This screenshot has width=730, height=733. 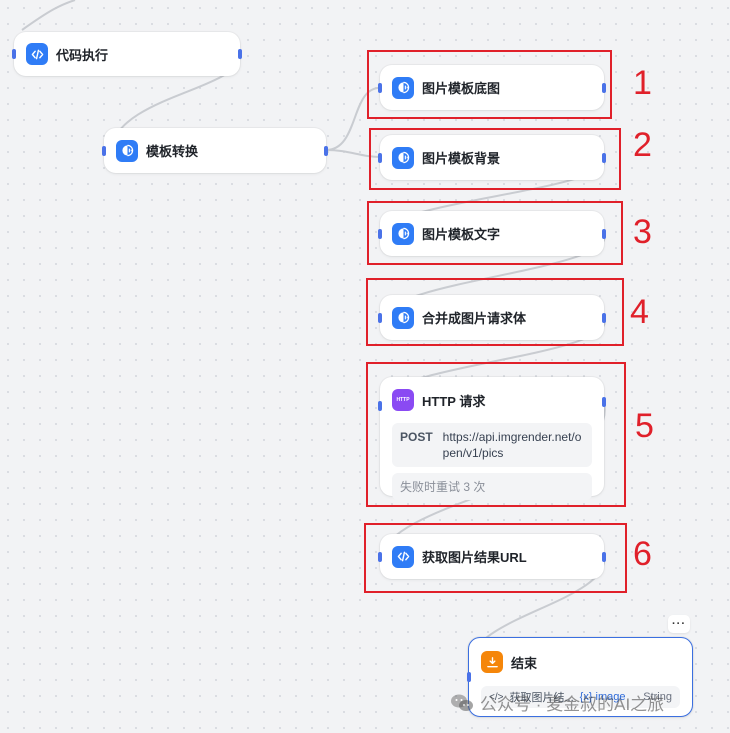 What do you see at coordinates (37, 54) in the screenshot?
I see `code-icon` at bounding box center [37, 54].